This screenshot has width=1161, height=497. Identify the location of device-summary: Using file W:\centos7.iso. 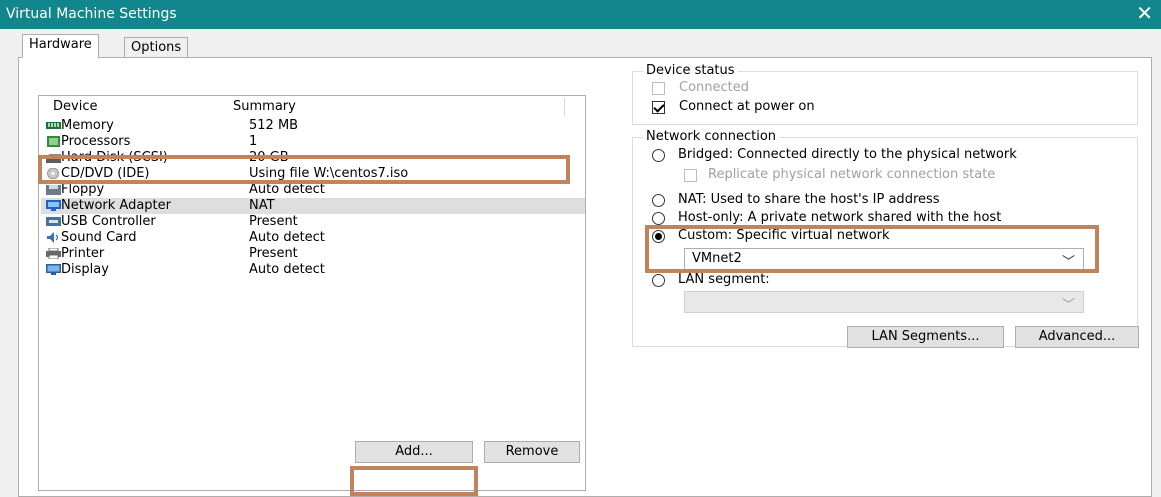
(329, 173).